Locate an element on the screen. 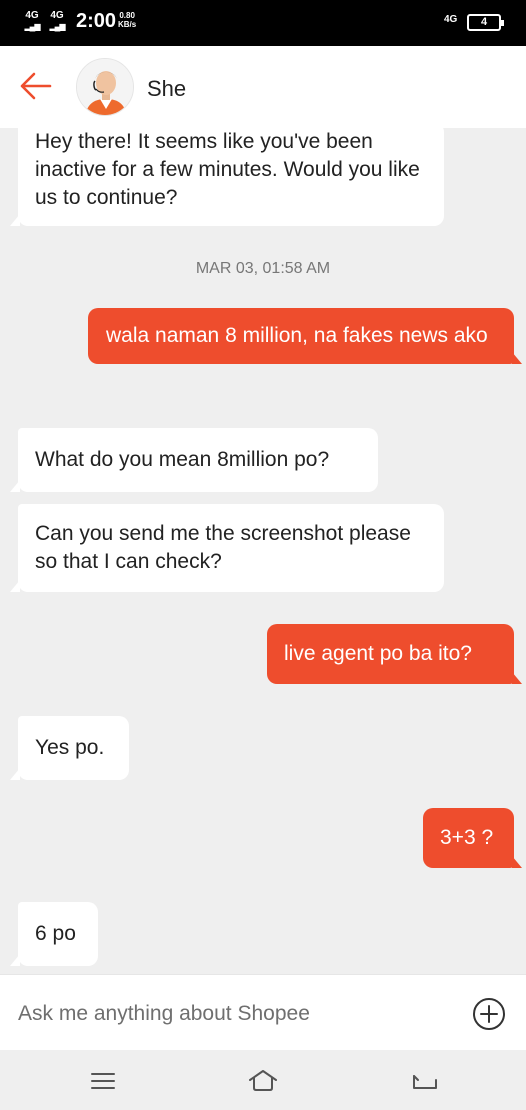 The width and height of the screenshot is (526, 1110). message-composer is located at coordinates (263, 1012).